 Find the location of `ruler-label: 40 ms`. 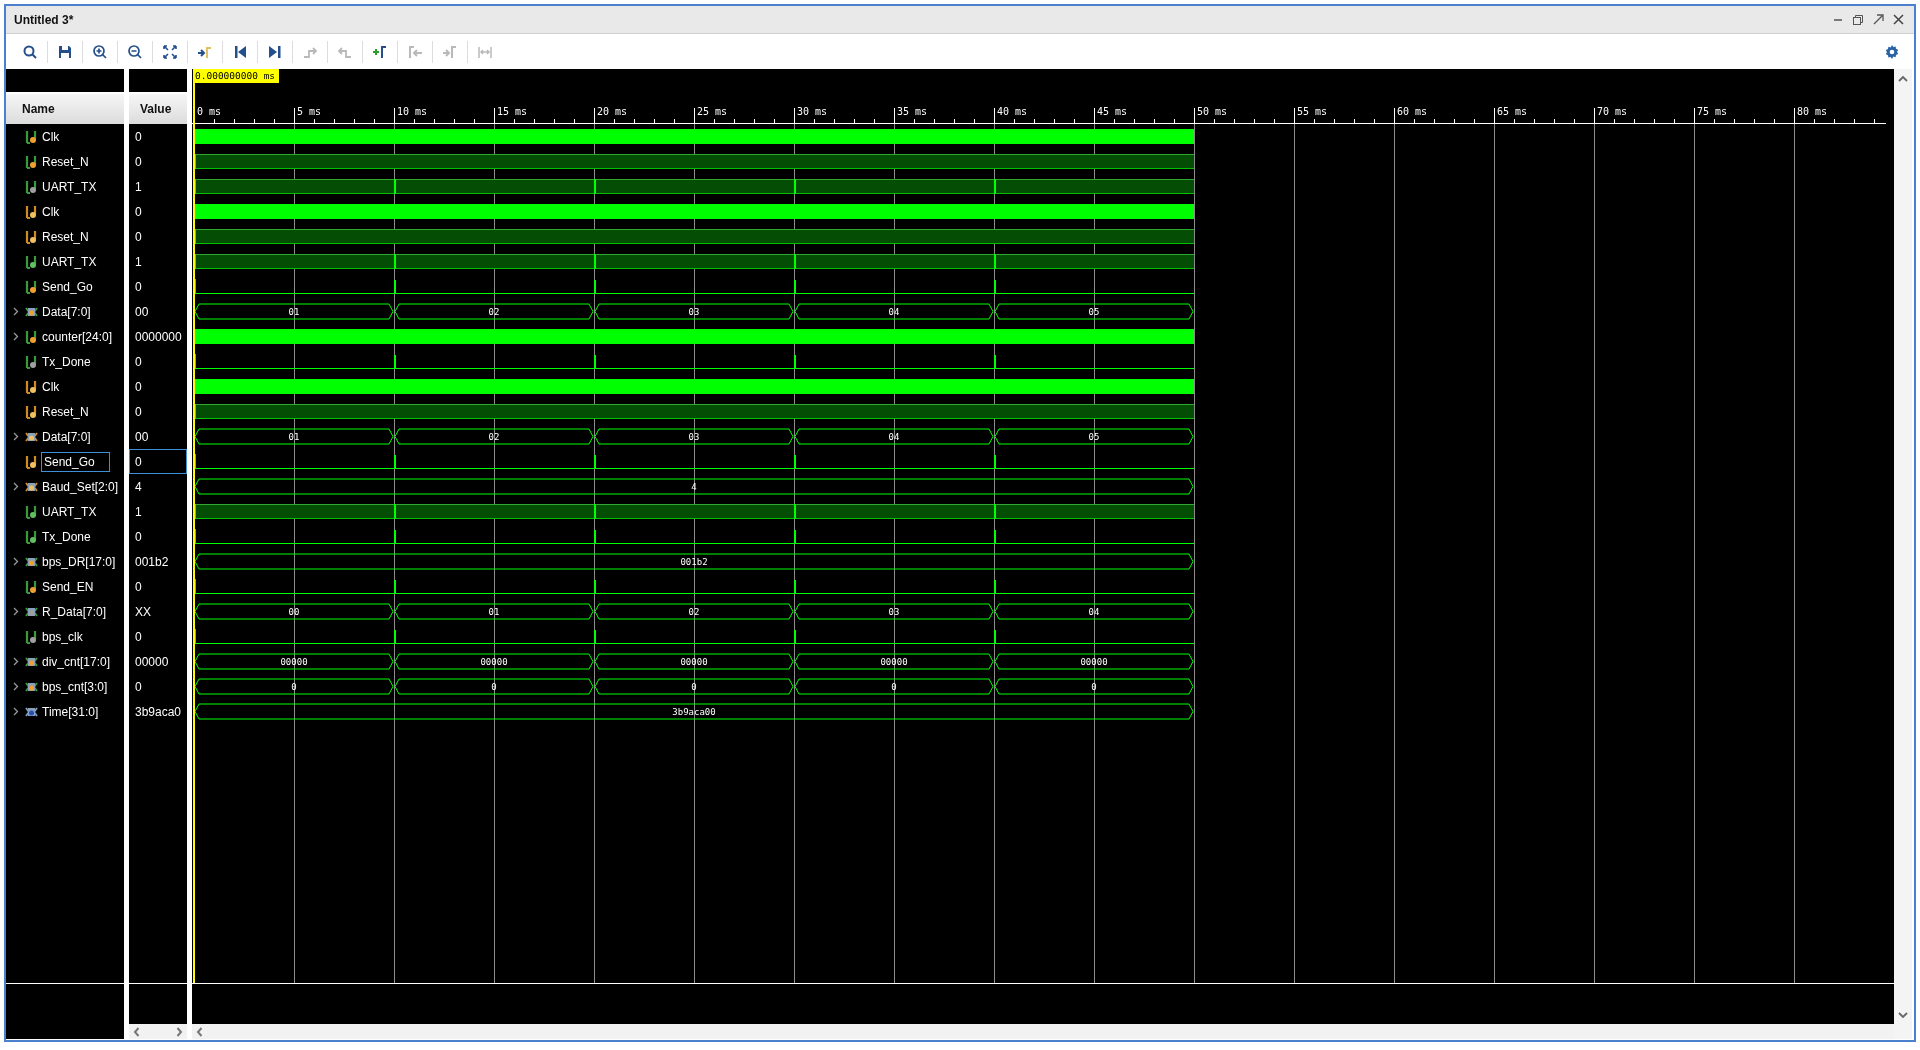

ruler-label: 40 ms is located at coordinates (1012, 111).